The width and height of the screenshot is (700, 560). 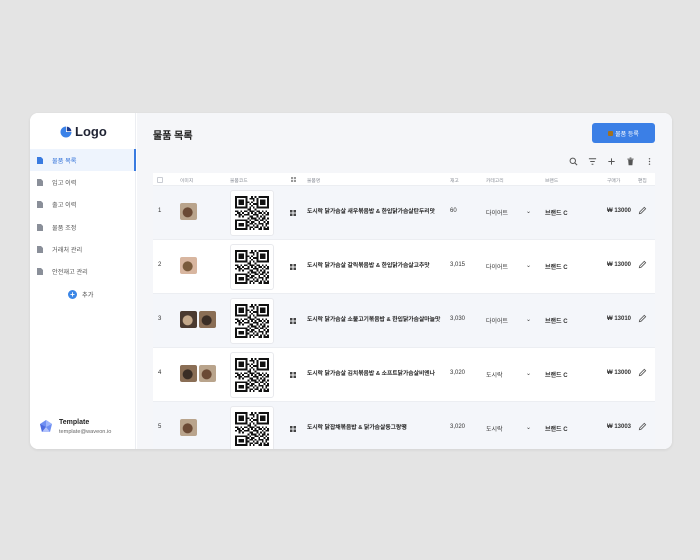 What do you see at coordinates (642, 181) in the screenshot?
I see `column-header-edit: 편집` at bounding box center [642, 181].